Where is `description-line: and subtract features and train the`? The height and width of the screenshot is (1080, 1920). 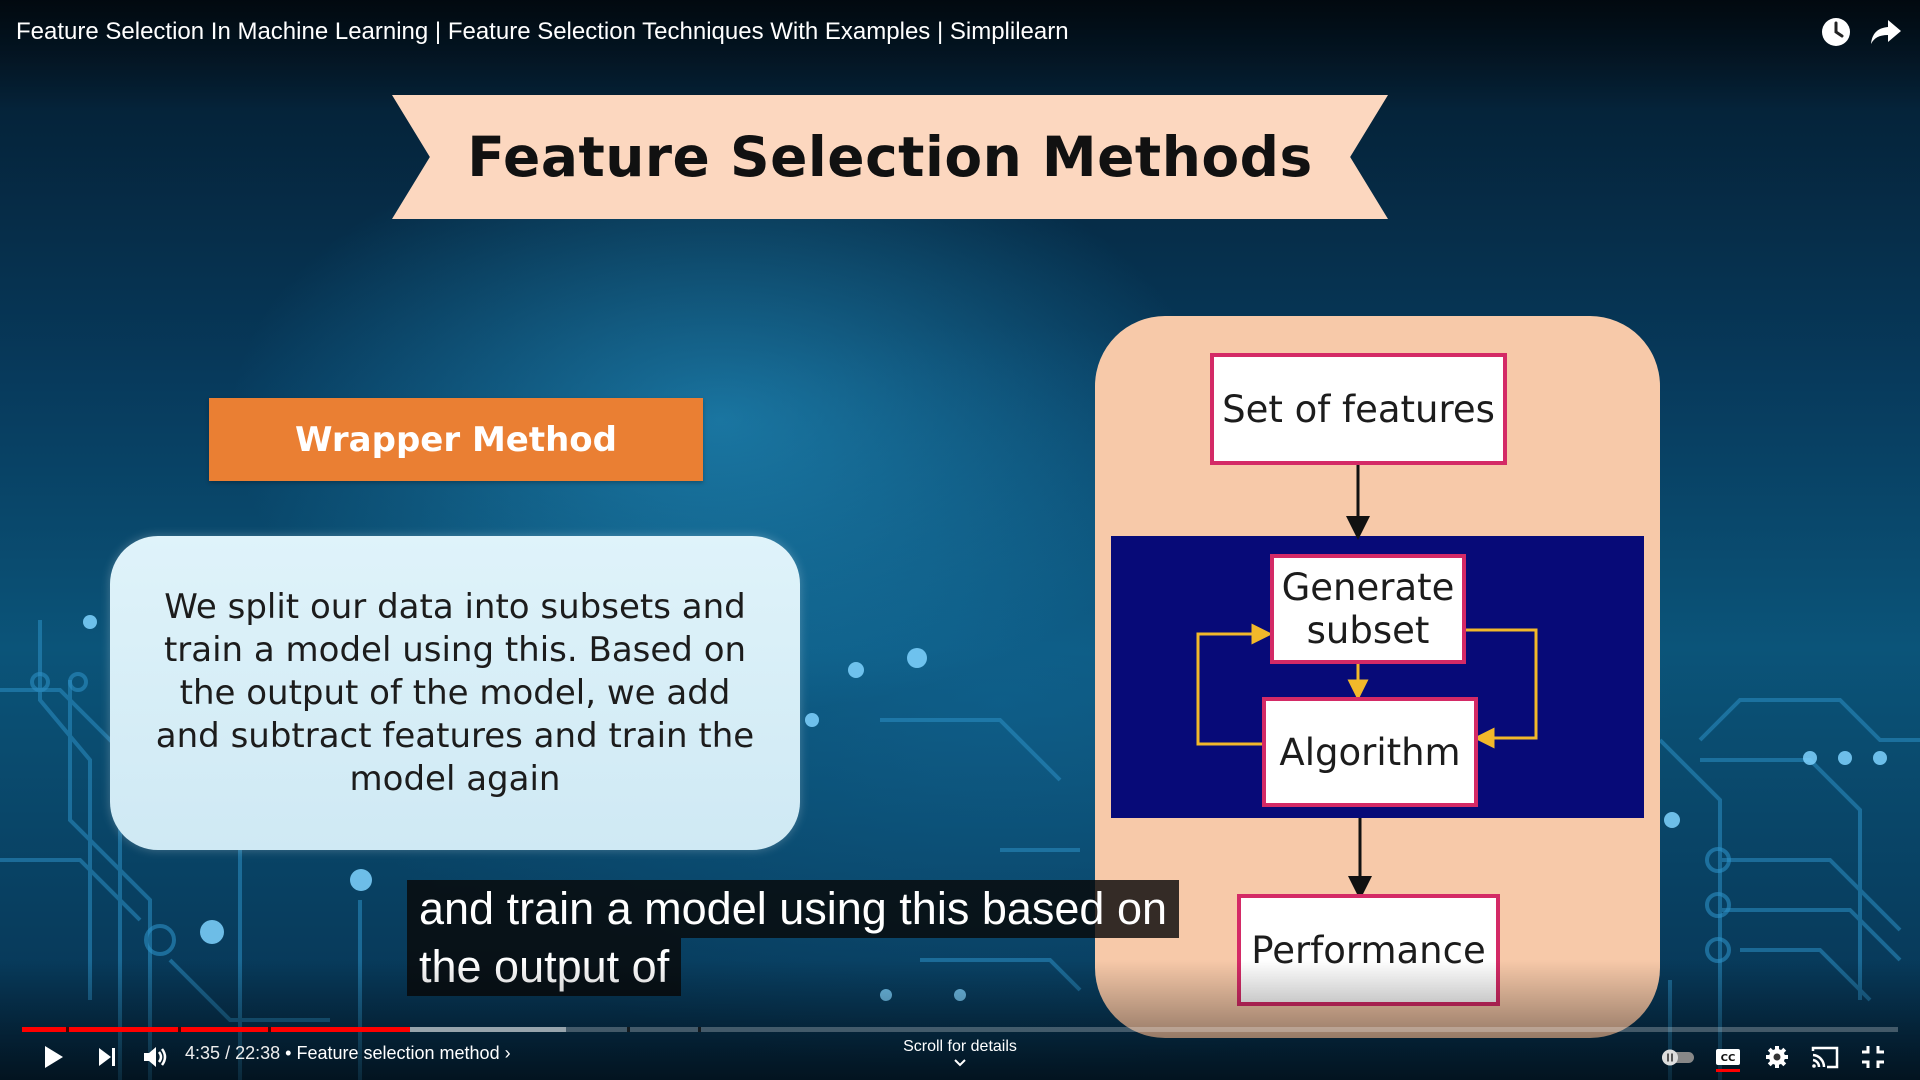 description-line: and subtract features and train the is located at coordinates (455, 735).